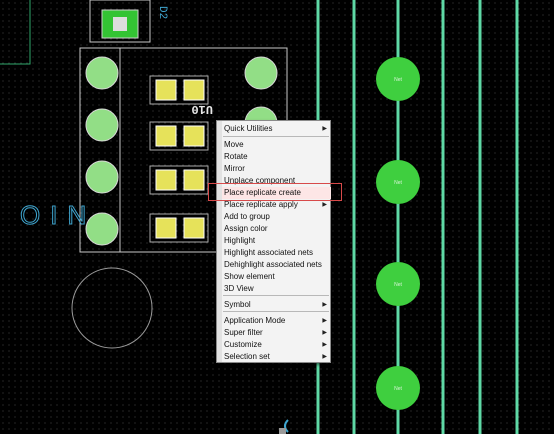 The height and width of the screenshot is (434, 554). What do you see at coordinates (162, 12) in the screenshot?
I see `designator-d2: D2` at bounding box center [162, 12].